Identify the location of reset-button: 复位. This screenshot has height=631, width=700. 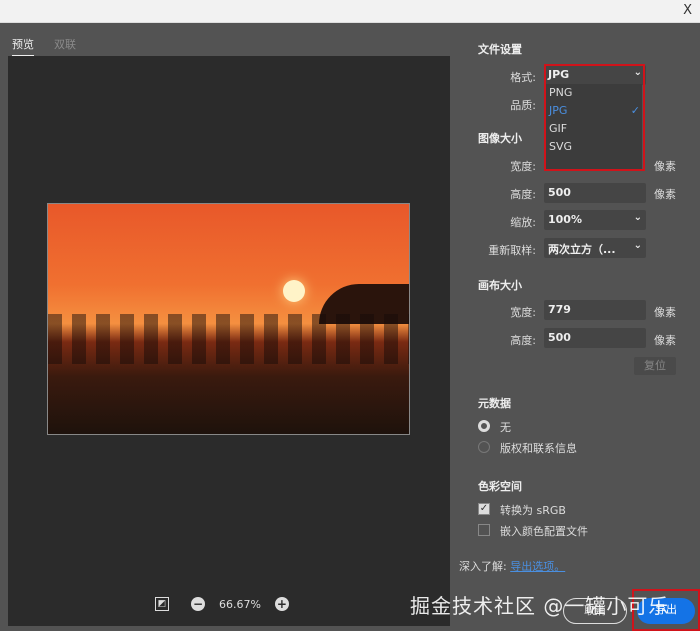
(655, 366).